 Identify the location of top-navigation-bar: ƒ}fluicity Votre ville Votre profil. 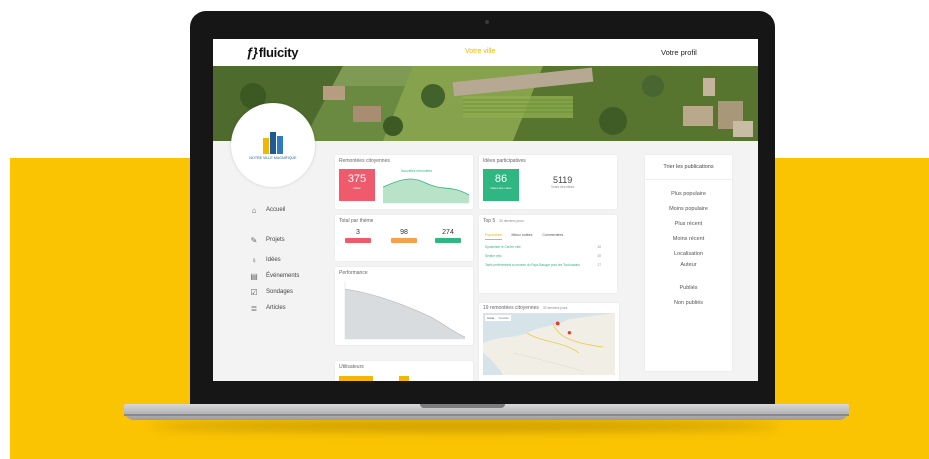
(485, 52).